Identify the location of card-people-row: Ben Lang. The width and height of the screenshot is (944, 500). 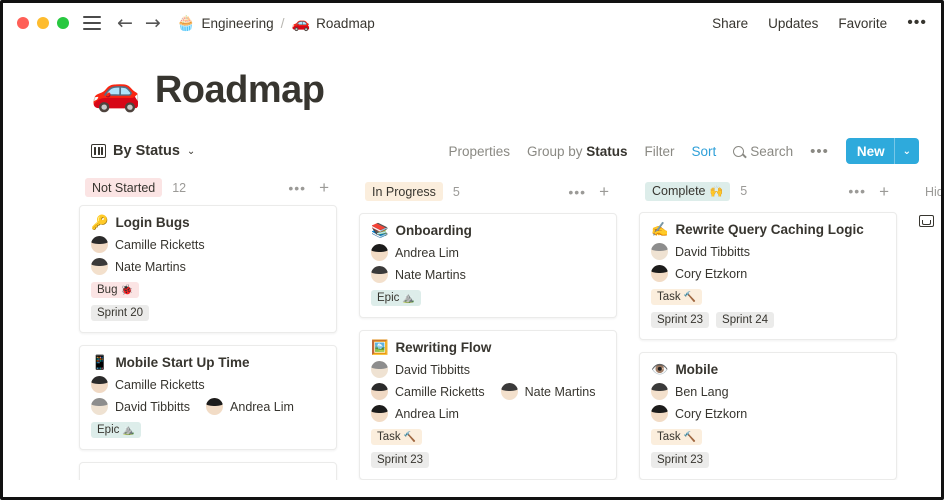
(768, 391).